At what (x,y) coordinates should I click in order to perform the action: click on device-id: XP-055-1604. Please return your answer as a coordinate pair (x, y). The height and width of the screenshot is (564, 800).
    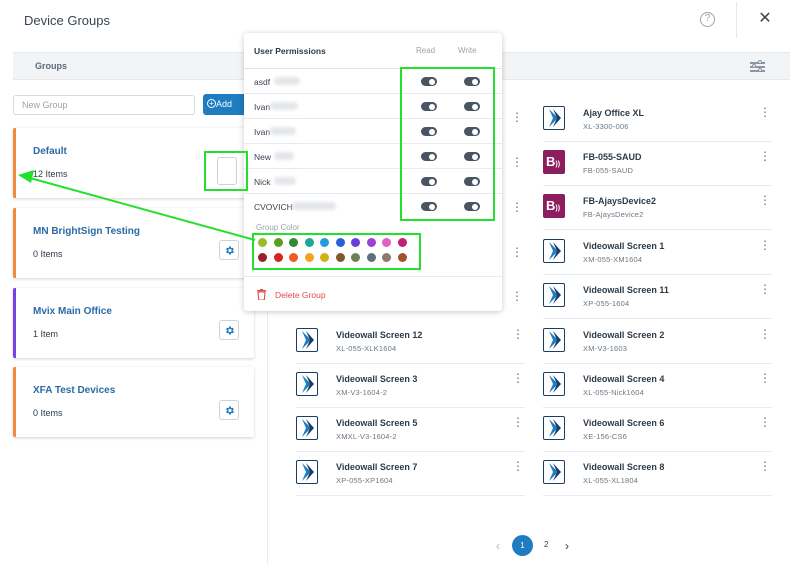
    Looking at the image, I should click on (606, 303).